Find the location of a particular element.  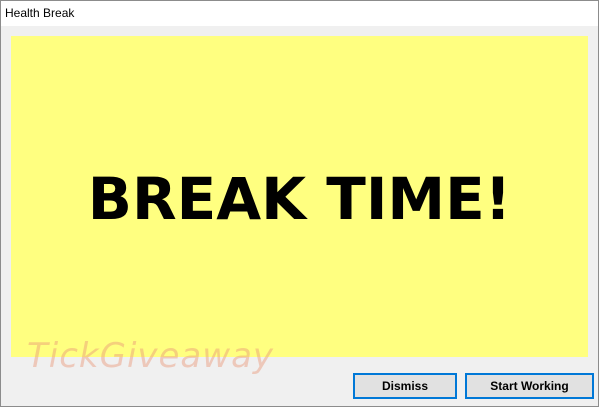

window-title: Health Break is located at coordinates (40, 13).